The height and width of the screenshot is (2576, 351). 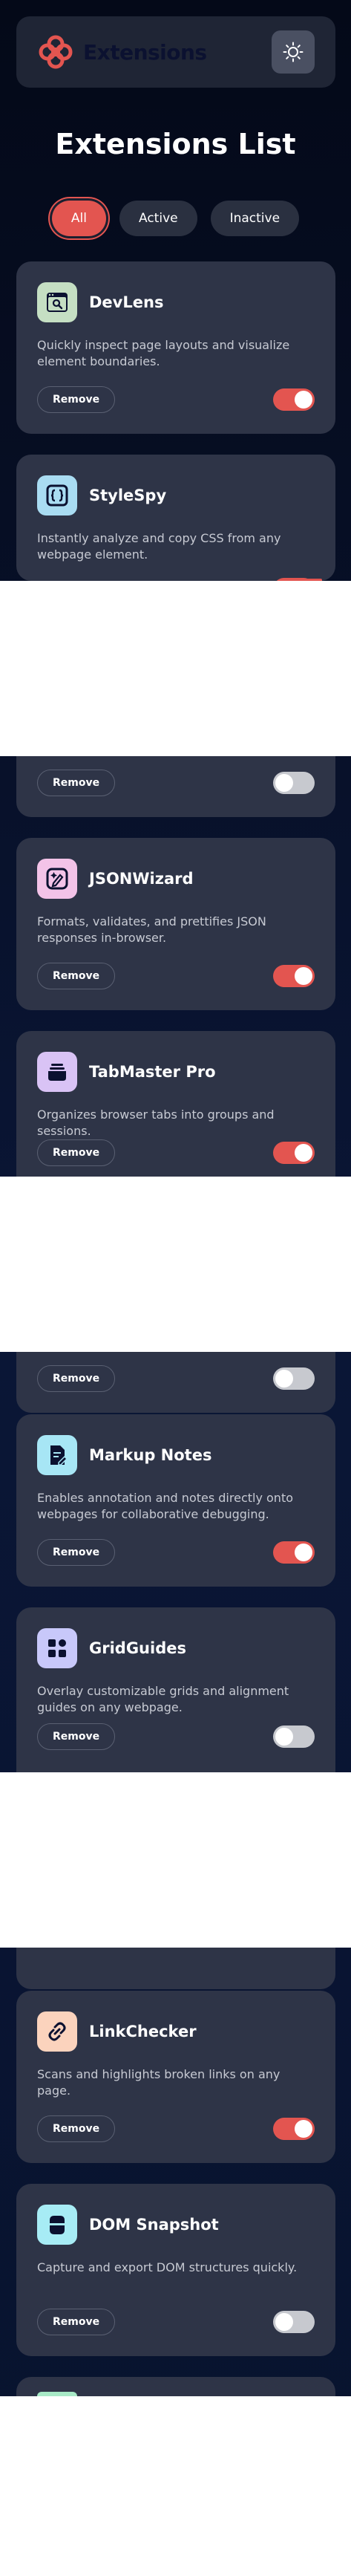 What do you see at coordinates (158, 218) in the screenshot?
I see `filter-active: Active` at bounding box center [158, 218].